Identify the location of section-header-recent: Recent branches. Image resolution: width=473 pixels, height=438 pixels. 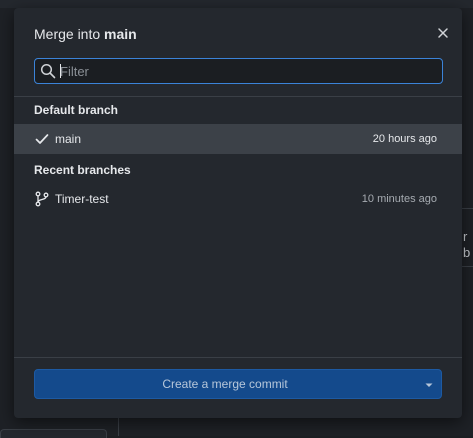
(82, 170).